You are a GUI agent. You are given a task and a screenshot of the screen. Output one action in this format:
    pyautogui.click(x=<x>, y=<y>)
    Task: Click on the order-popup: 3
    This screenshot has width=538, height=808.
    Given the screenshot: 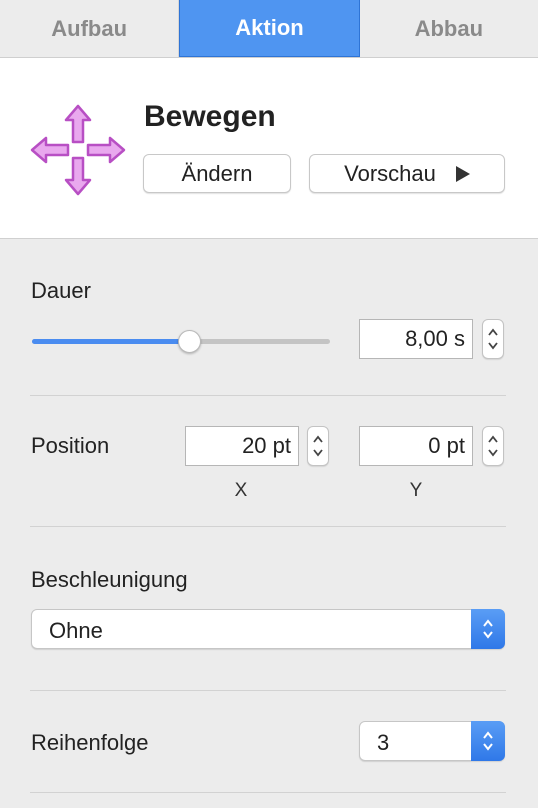 What is the action you would take?
    pyautogui.click(x=432, y=741)
    